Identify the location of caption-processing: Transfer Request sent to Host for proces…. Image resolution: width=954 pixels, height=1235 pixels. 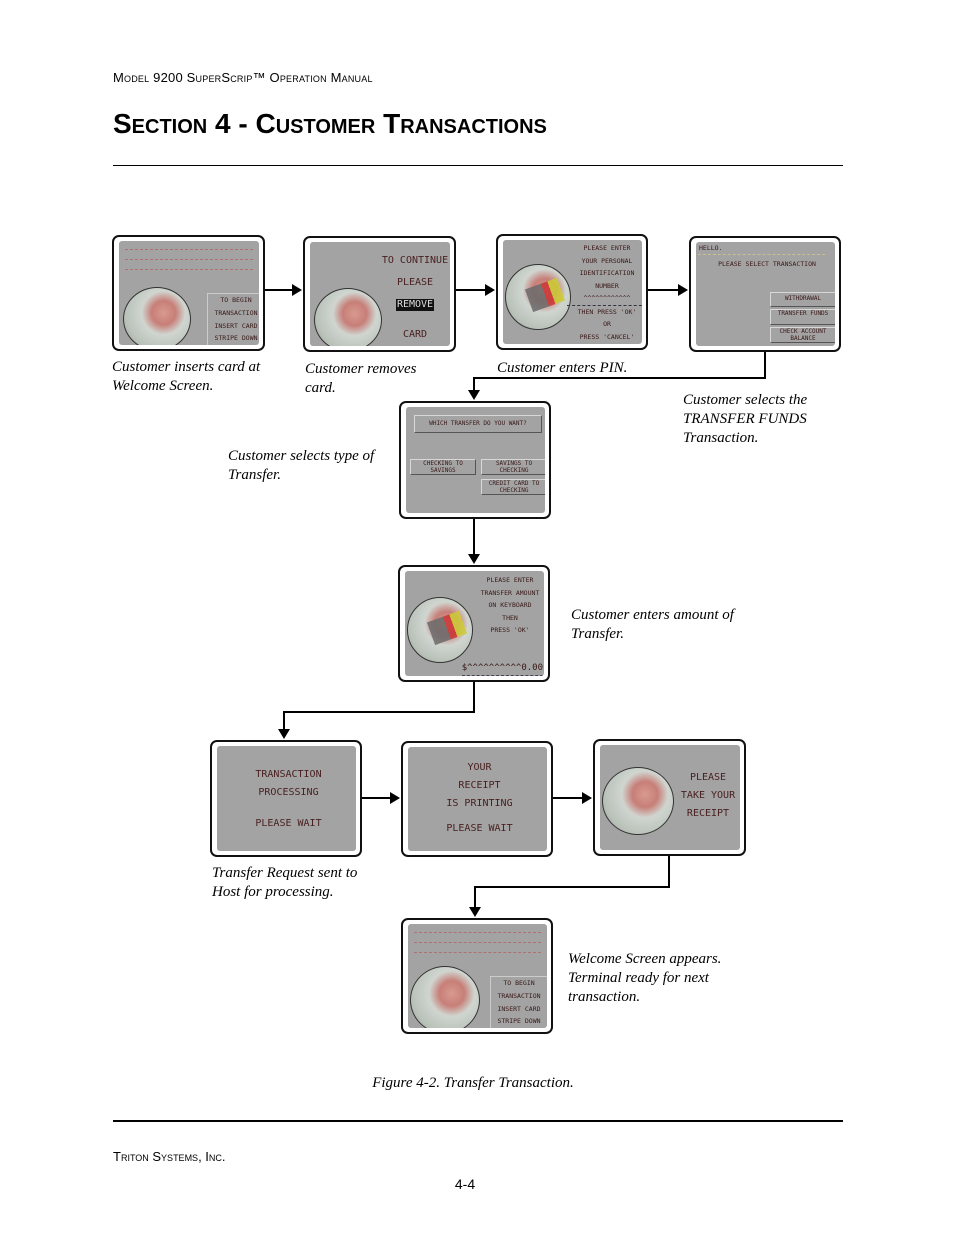
(285, 882).